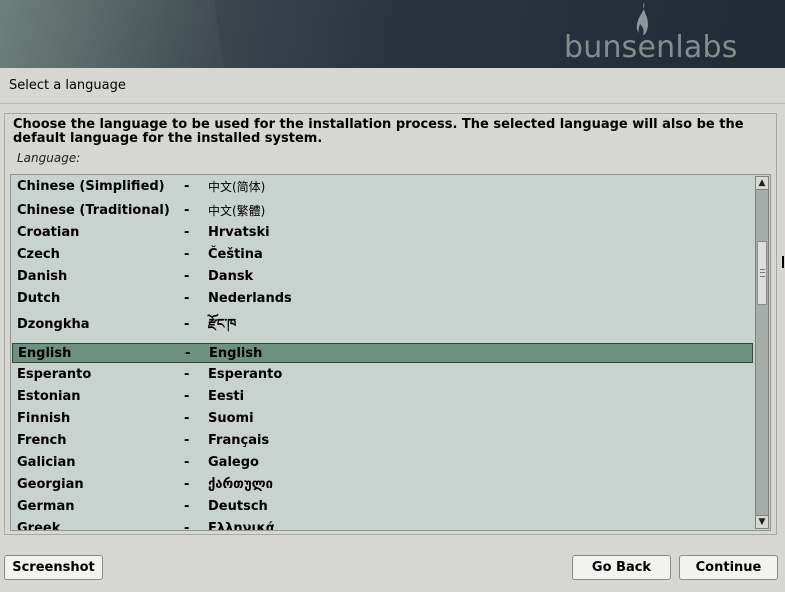  Describe the element at coordinates (42, 276) in the screenshot. I see `language-name: Danish` at that location.